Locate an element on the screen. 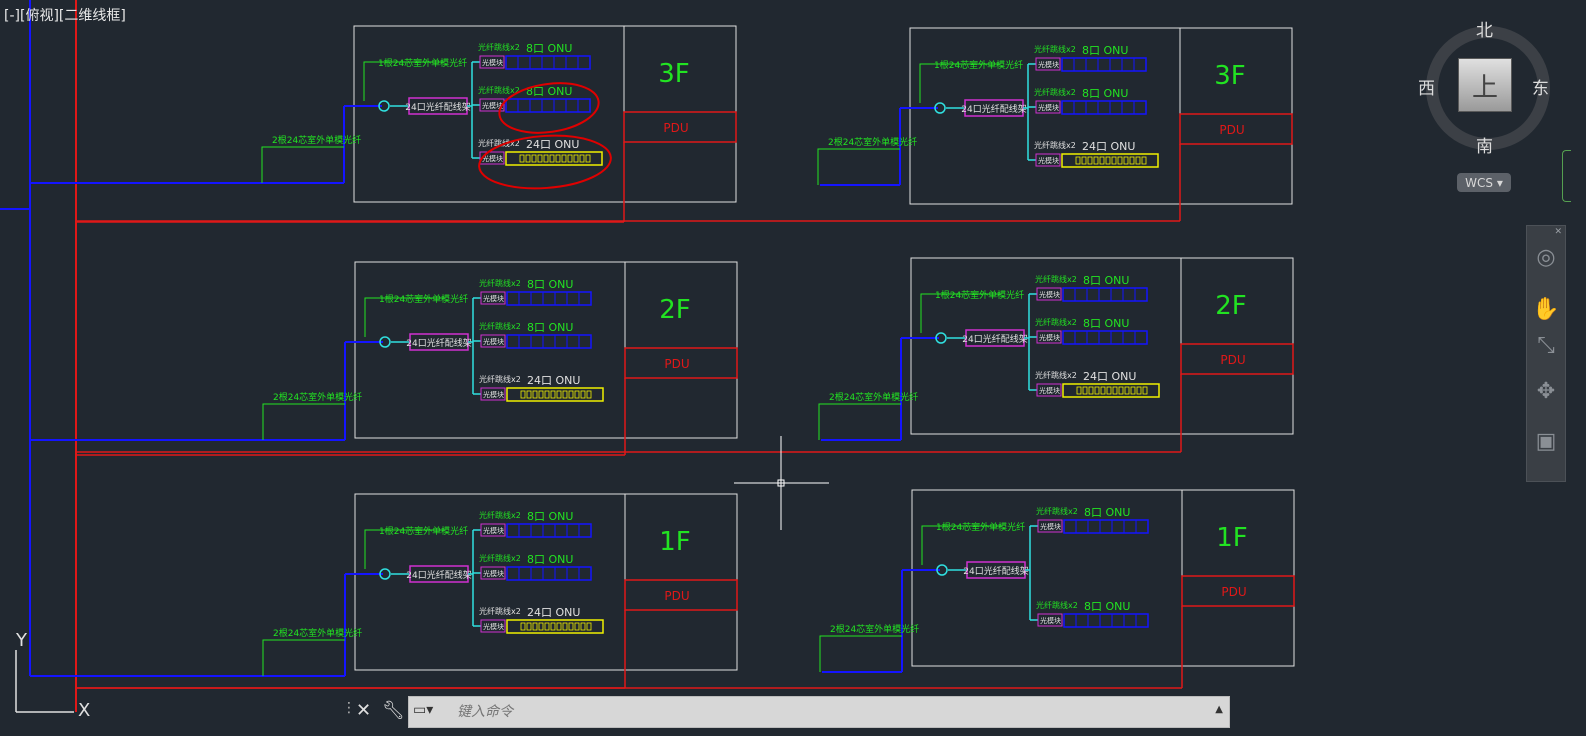 This screenshot has height=736, width=1586. ucs-x-label: X is located at coordinates (84, 709).